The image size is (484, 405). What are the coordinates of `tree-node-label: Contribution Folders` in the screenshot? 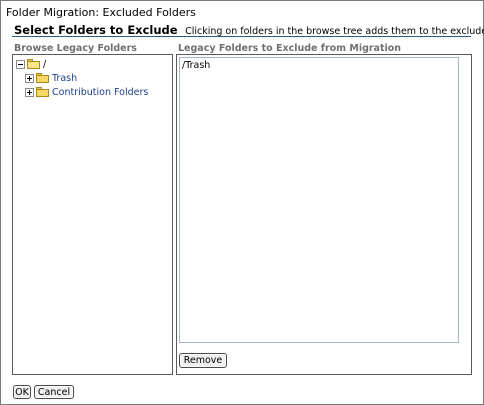 It's located at (100, 92).